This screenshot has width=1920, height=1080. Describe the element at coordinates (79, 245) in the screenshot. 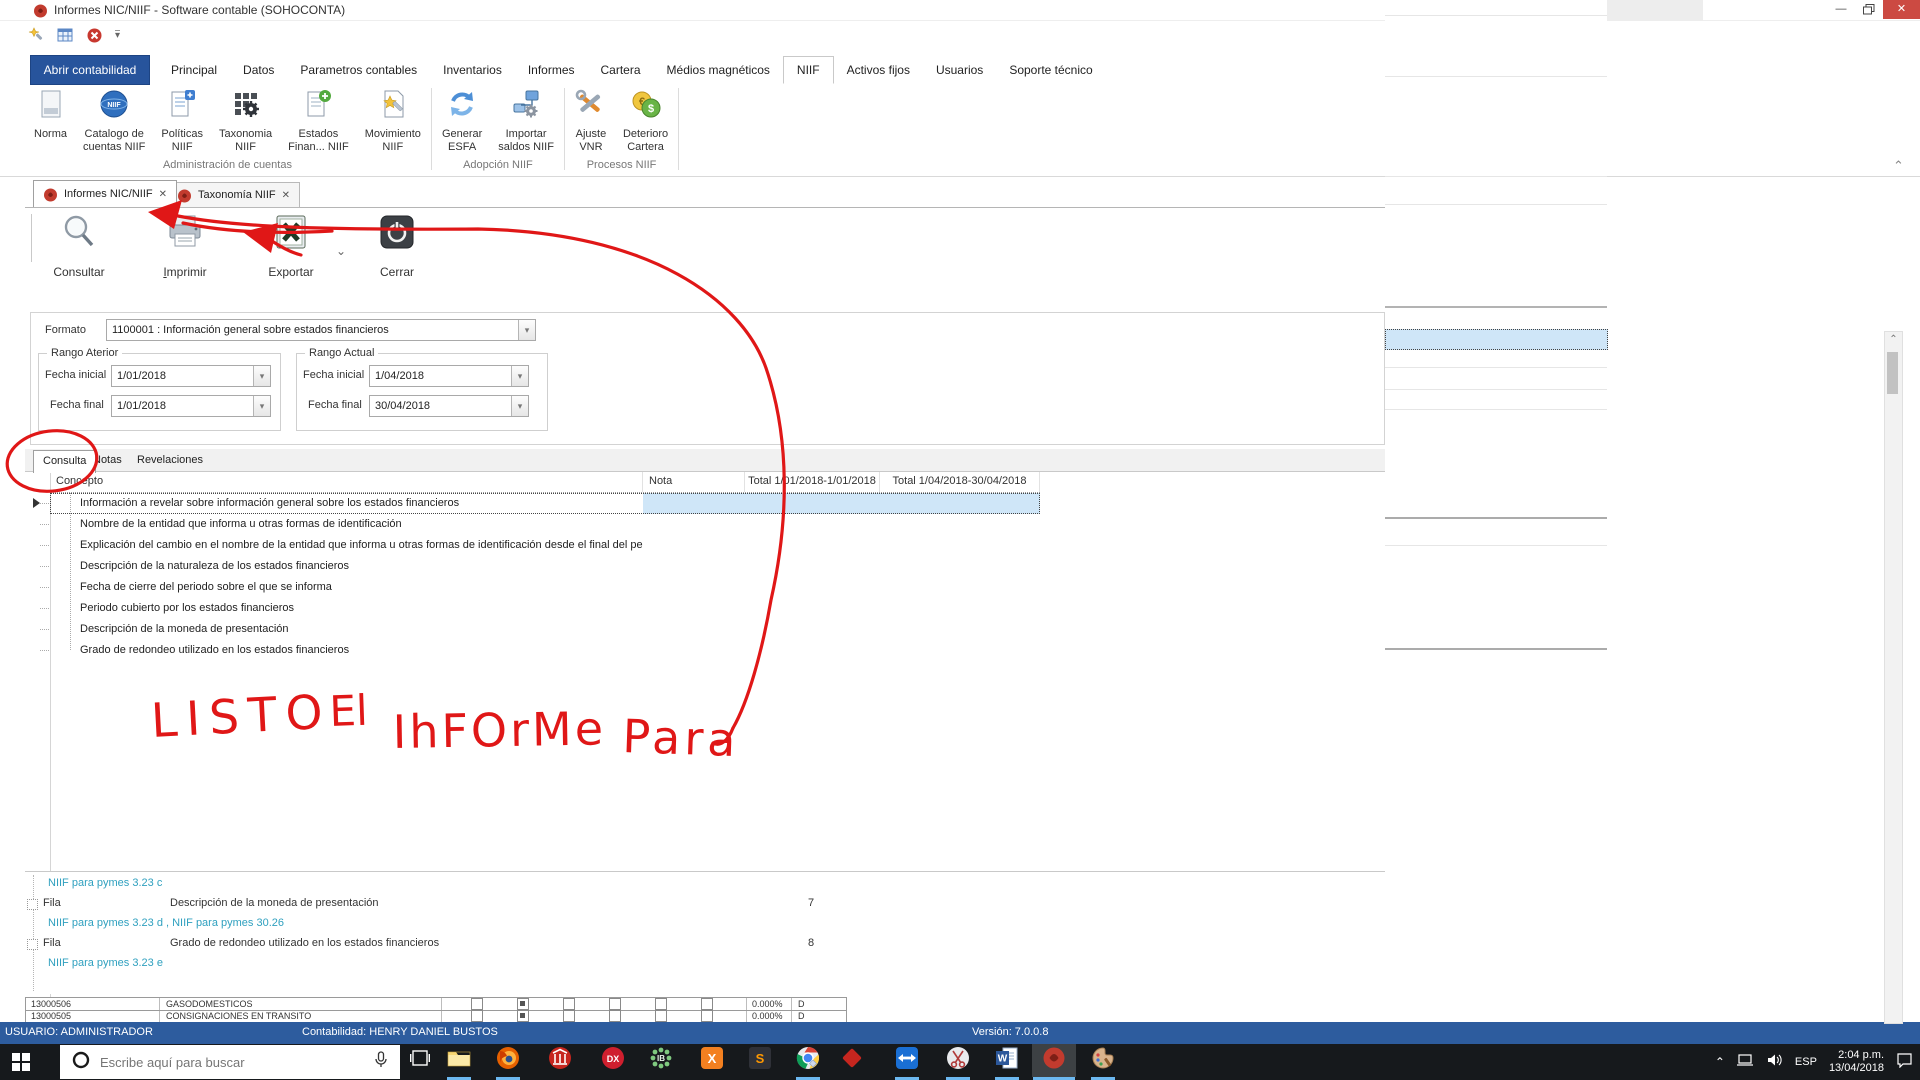

I see `consultar-button: Consultar` at that location.